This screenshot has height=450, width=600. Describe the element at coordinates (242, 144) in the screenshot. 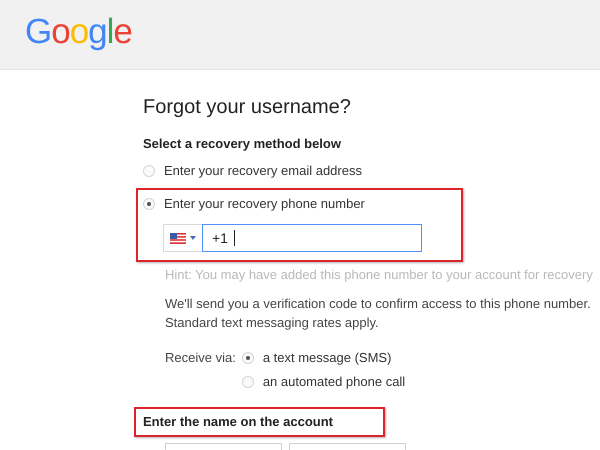

I see `section-heading: Select a recovery method below` at that location.